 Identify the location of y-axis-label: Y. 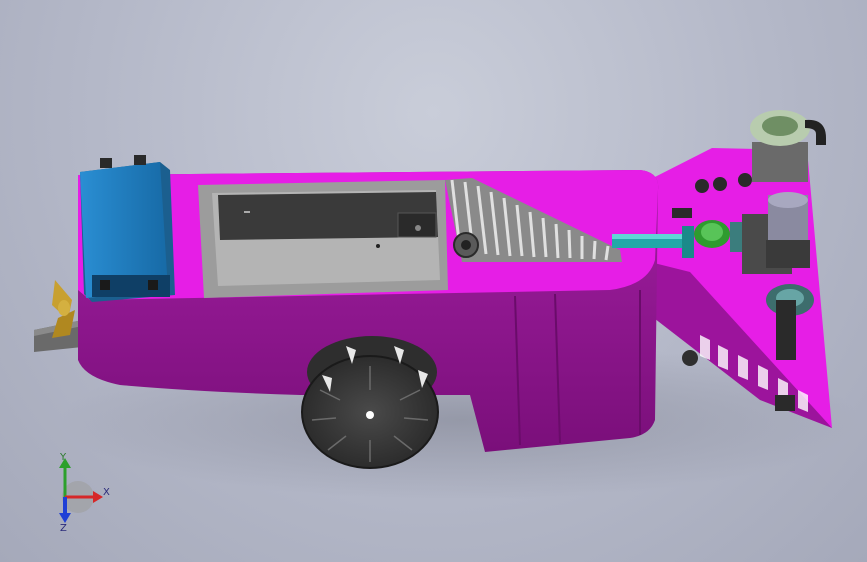
(63, 457).